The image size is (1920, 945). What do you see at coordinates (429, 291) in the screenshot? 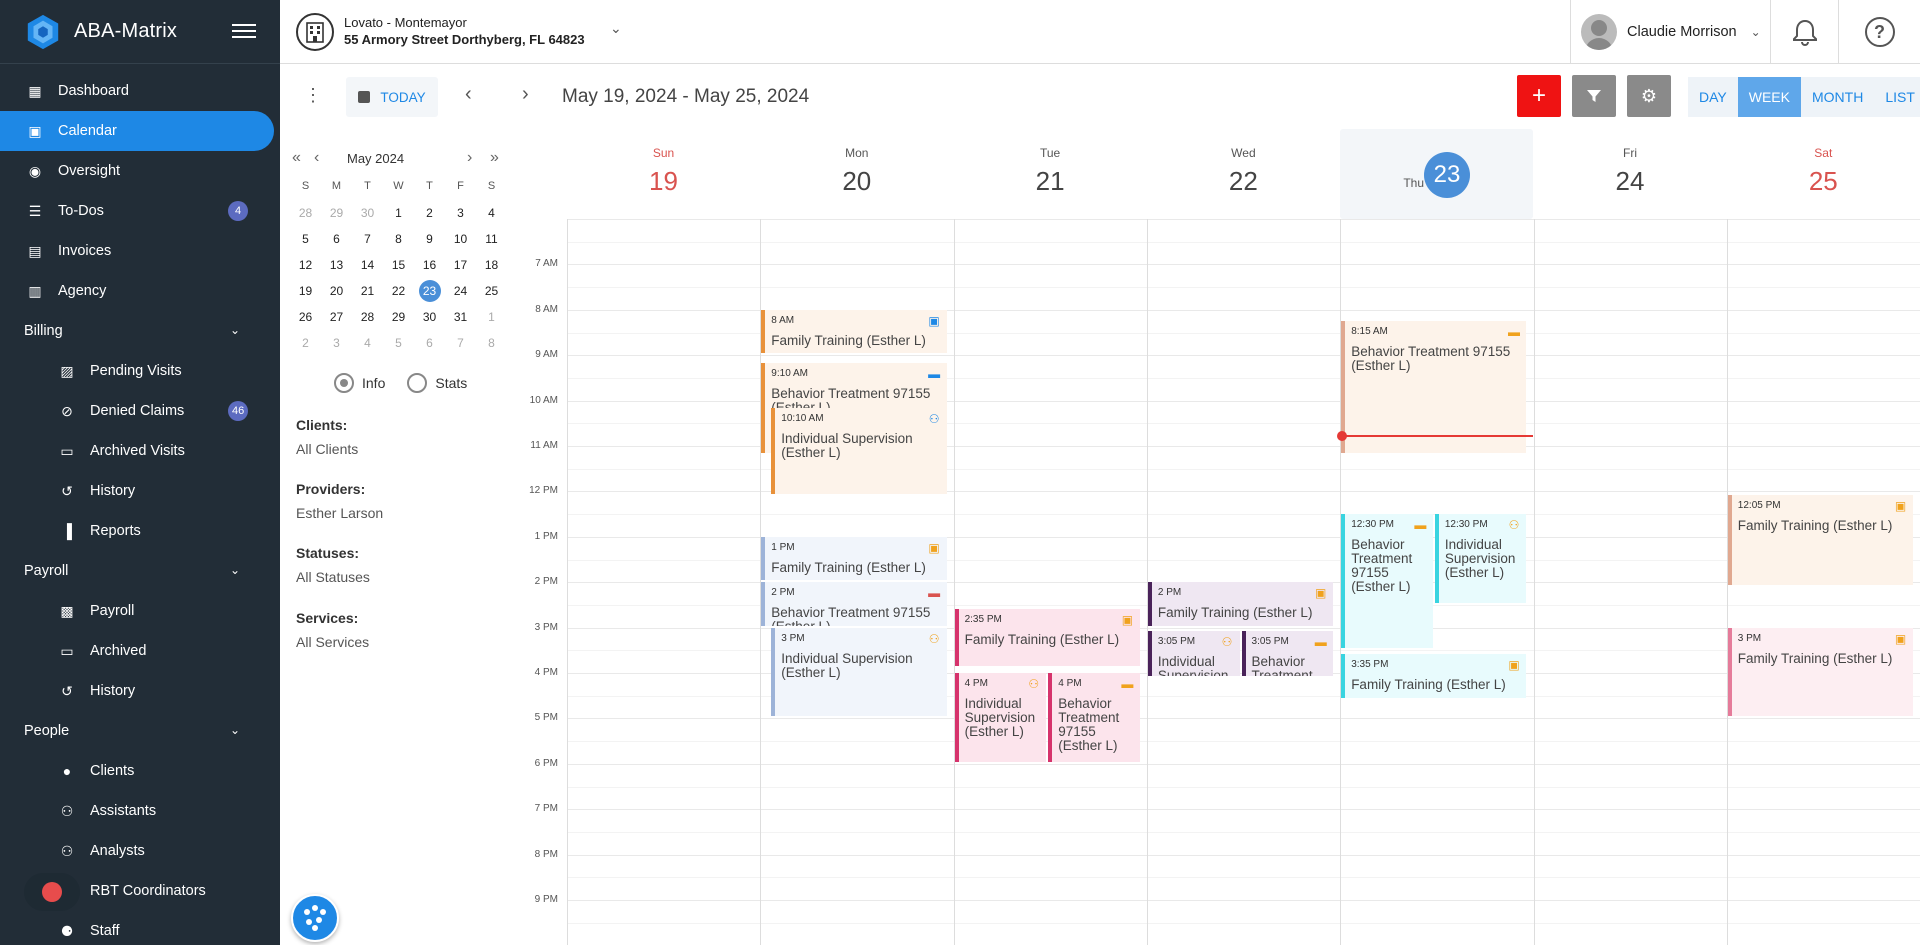
I see `mini-calendar-day: 23` at bounding box center [429, 291].